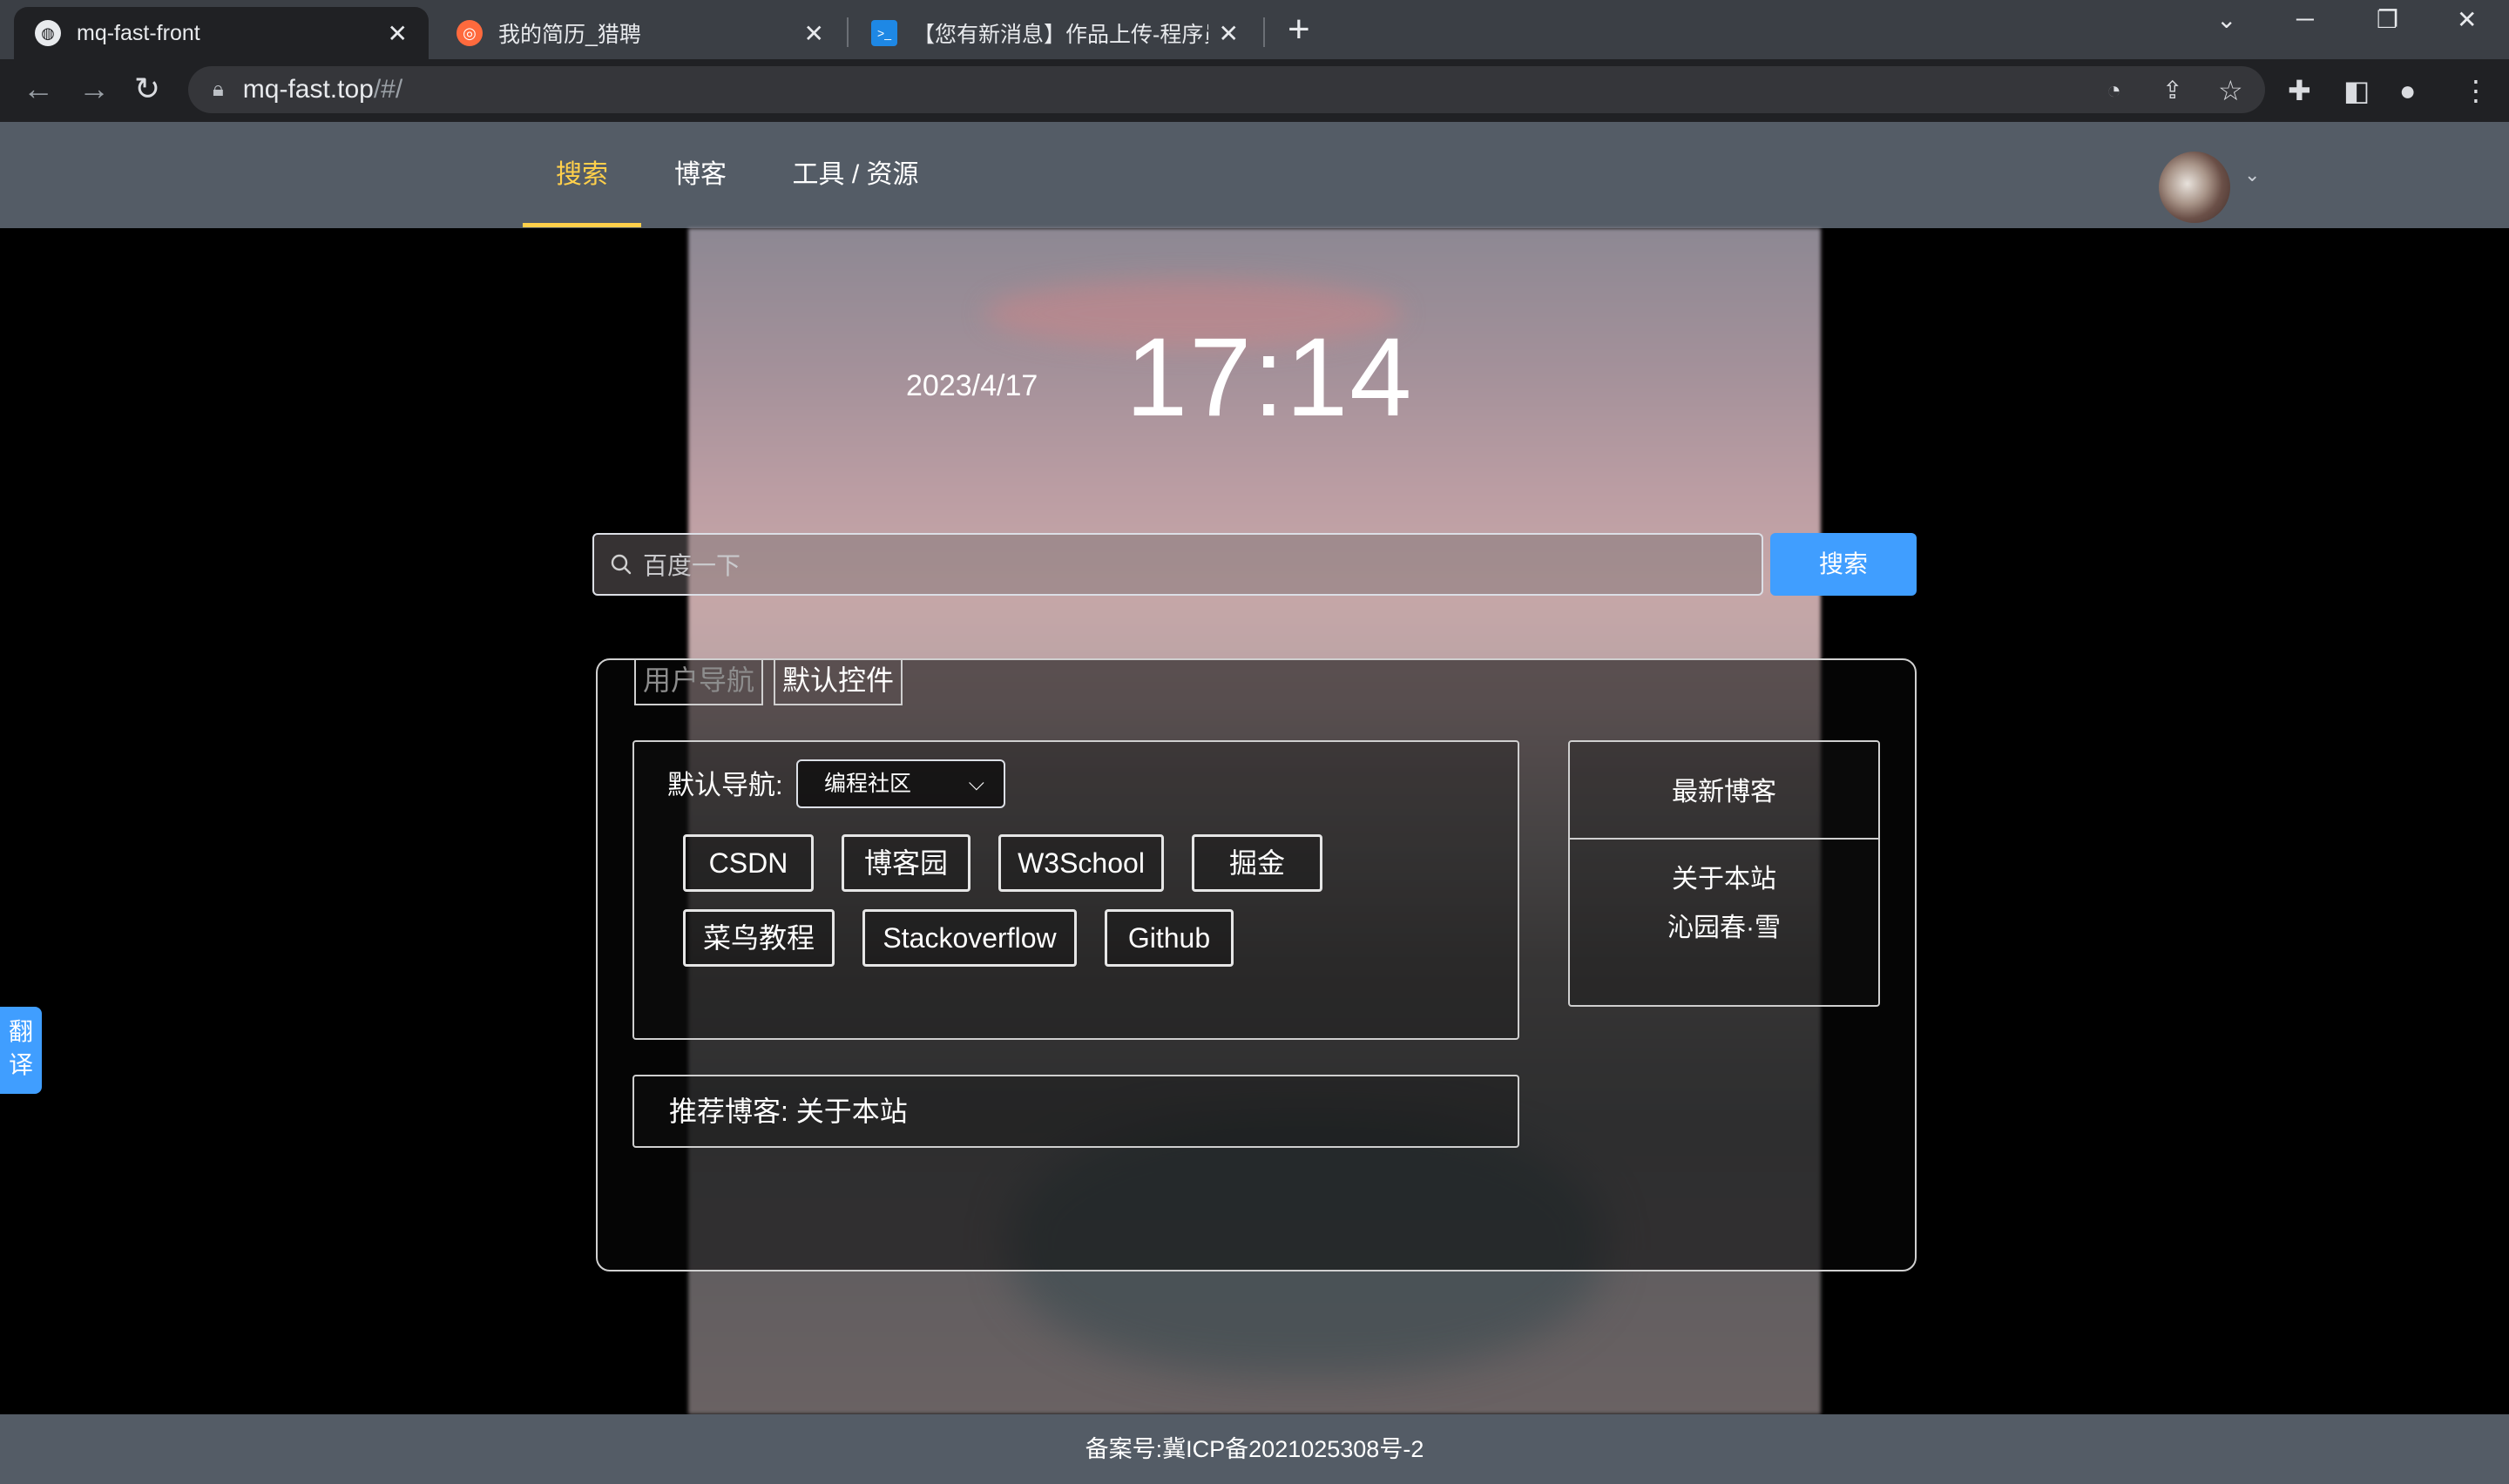 Image resolution: width=2509 pixels, height=1484 pixels. What do you see at coordinates (2305, 19) in the screenshot?
I see `minimize-icon: ─` at bounding box center [2305, 19].